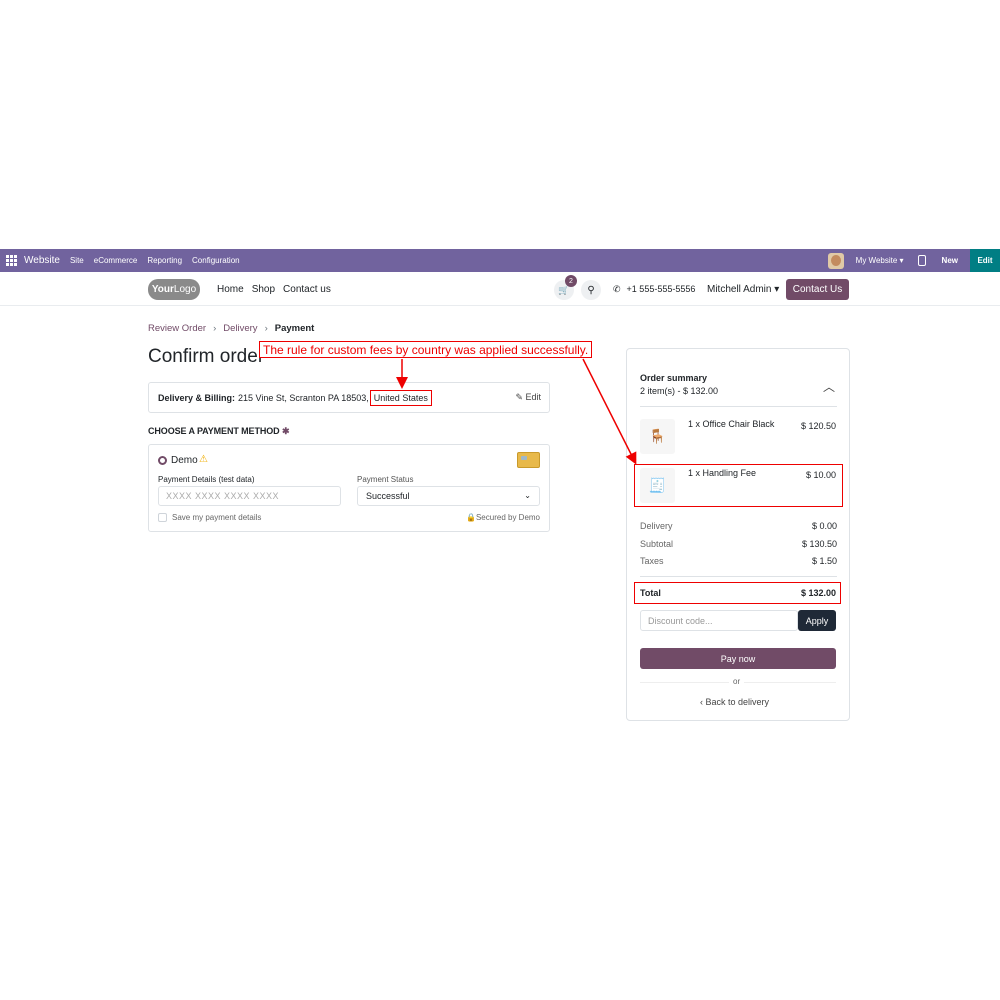 Image resolution: width=1000 pixels, height=1000 pixels. Describe the element at coordinates (285, 431) in the screenshot. I see `bug-icon: ✱` at that location.